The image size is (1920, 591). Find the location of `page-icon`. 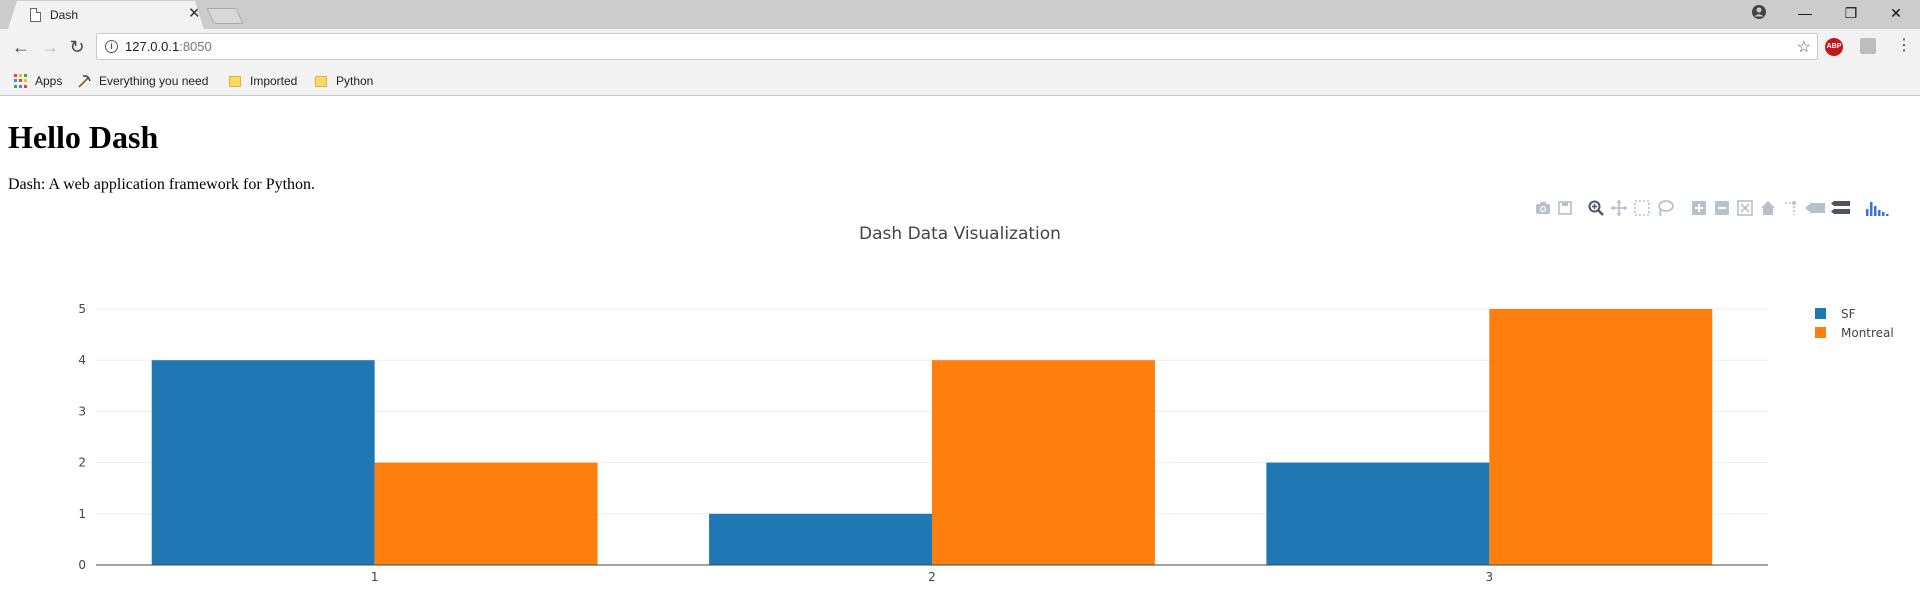

page-icon is located at coordinates (35, 15).